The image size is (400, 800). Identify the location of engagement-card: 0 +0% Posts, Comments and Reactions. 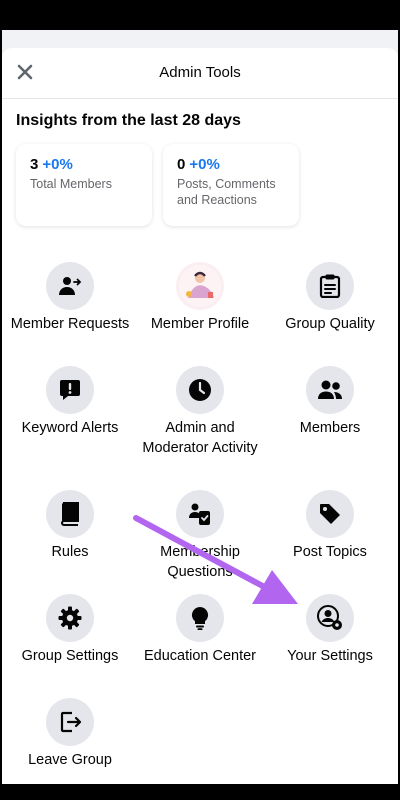
(231, 185).